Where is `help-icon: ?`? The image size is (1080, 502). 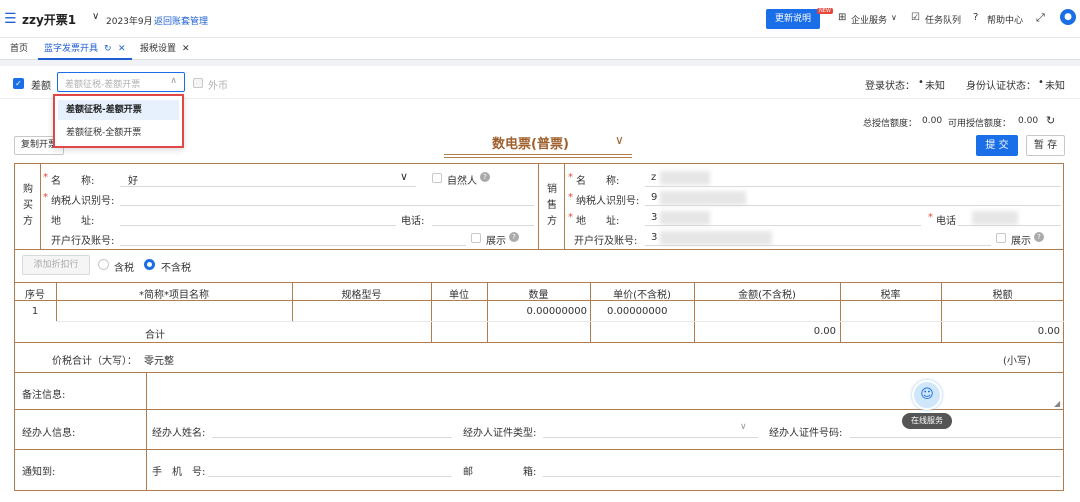 help-icon: ? is located at coordinates (976, 17).